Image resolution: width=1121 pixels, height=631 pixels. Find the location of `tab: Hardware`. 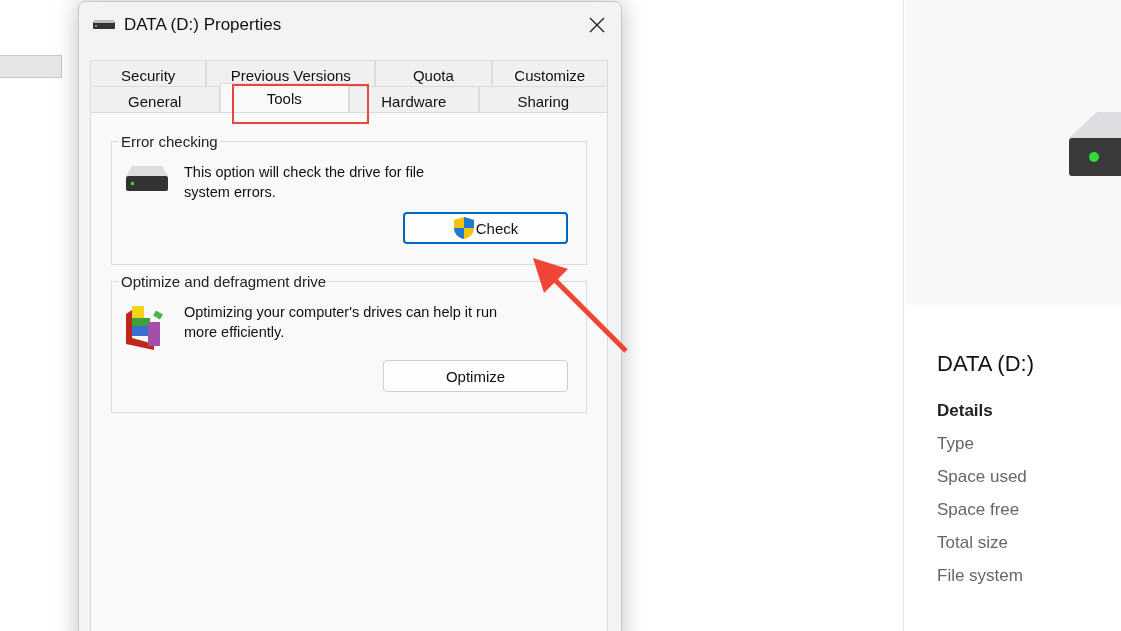

tab: Hardware is located at coordinates (414, 99).